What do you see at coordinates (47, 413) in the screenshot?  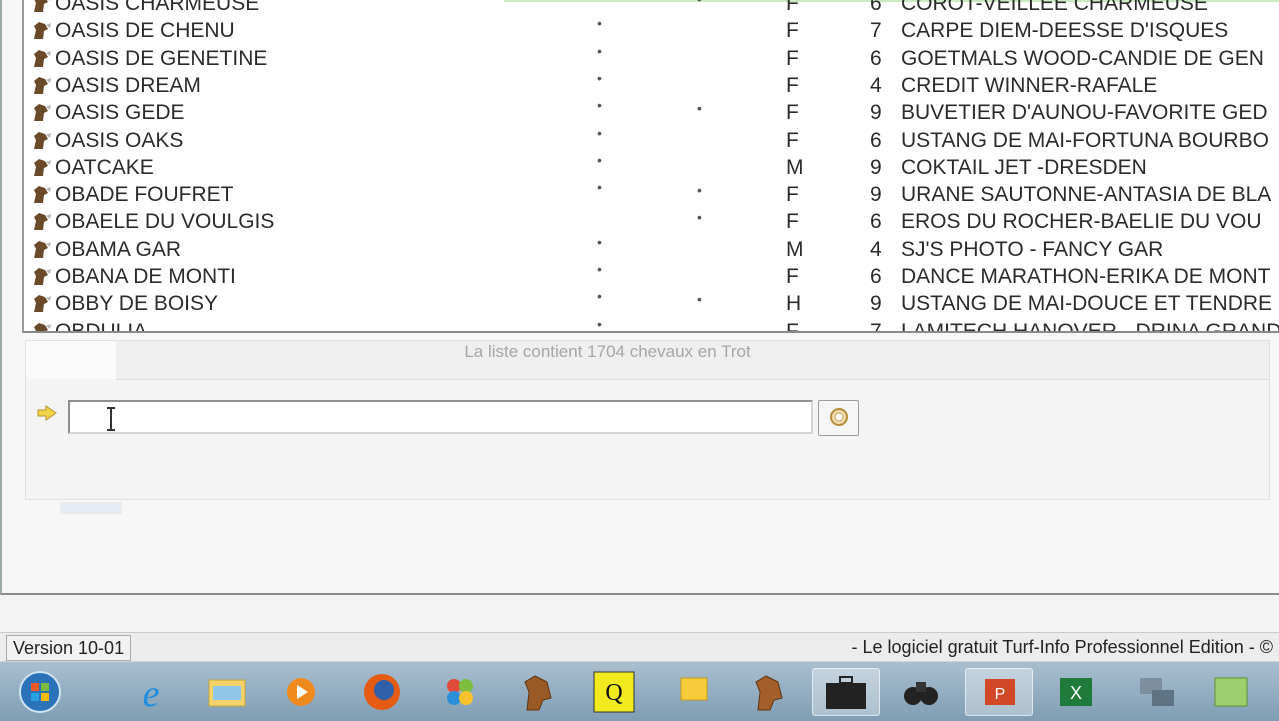 I see `arrow-right-icon` at bounding box center [47, 413].